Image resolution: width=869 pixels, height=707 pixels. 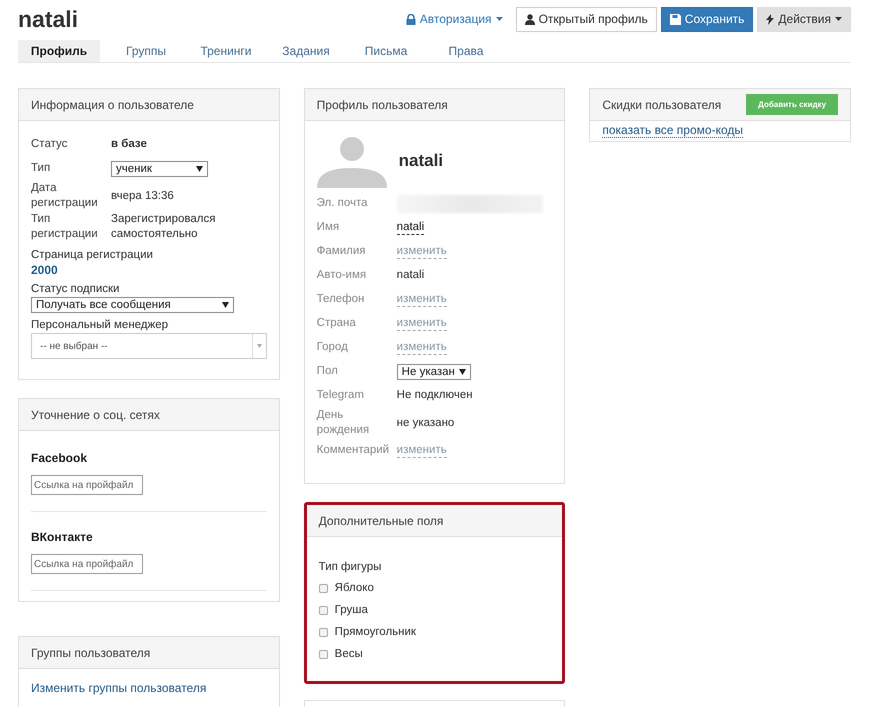 I want to click on name-link: natali, so click(x=410, y=227).